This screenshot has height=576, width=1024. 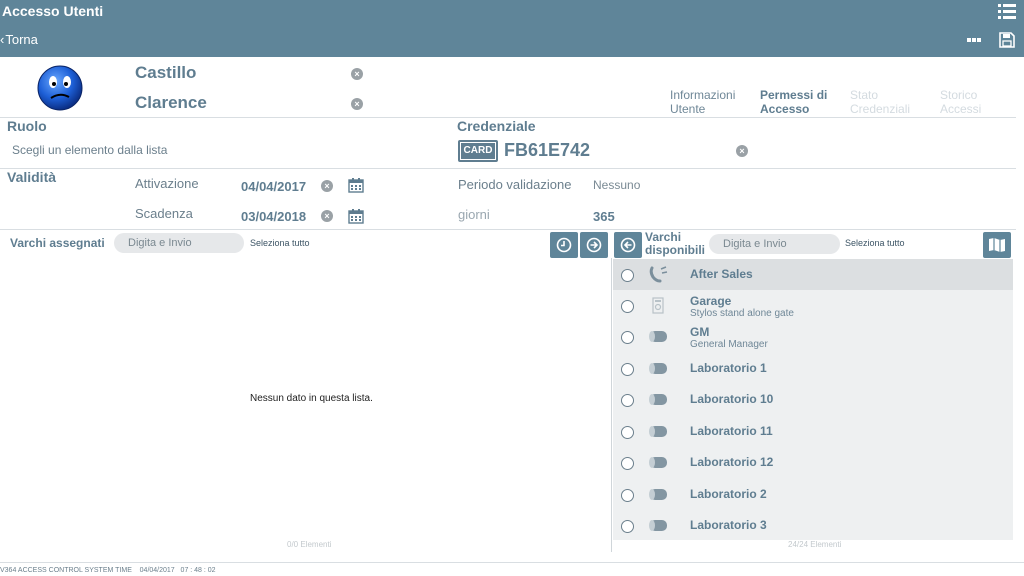 I want to click on gate-reader-icon, so click(x=658, y=305).